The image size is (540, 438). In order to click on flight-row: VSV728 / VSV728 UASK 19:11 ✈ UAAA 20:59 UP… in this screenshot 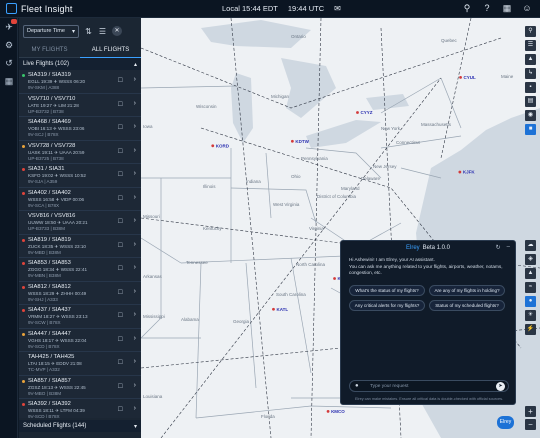, I will do `click(80, 152)`.